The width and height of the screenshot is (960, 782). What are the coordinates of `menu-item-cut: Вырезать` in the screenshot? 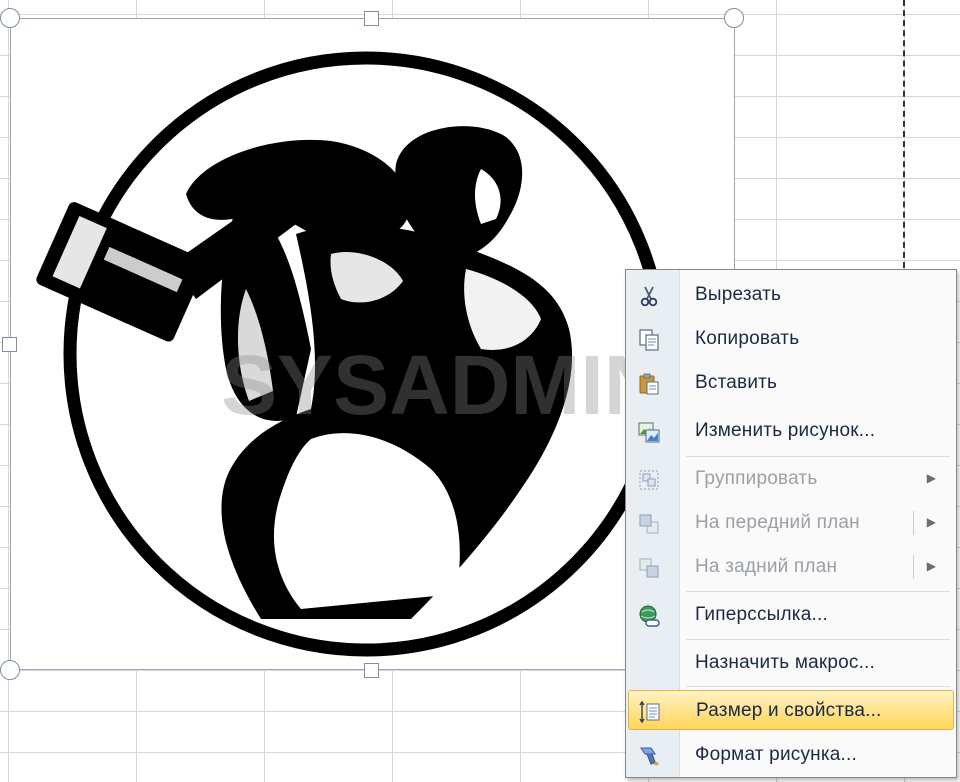 It's located at (791, 295).